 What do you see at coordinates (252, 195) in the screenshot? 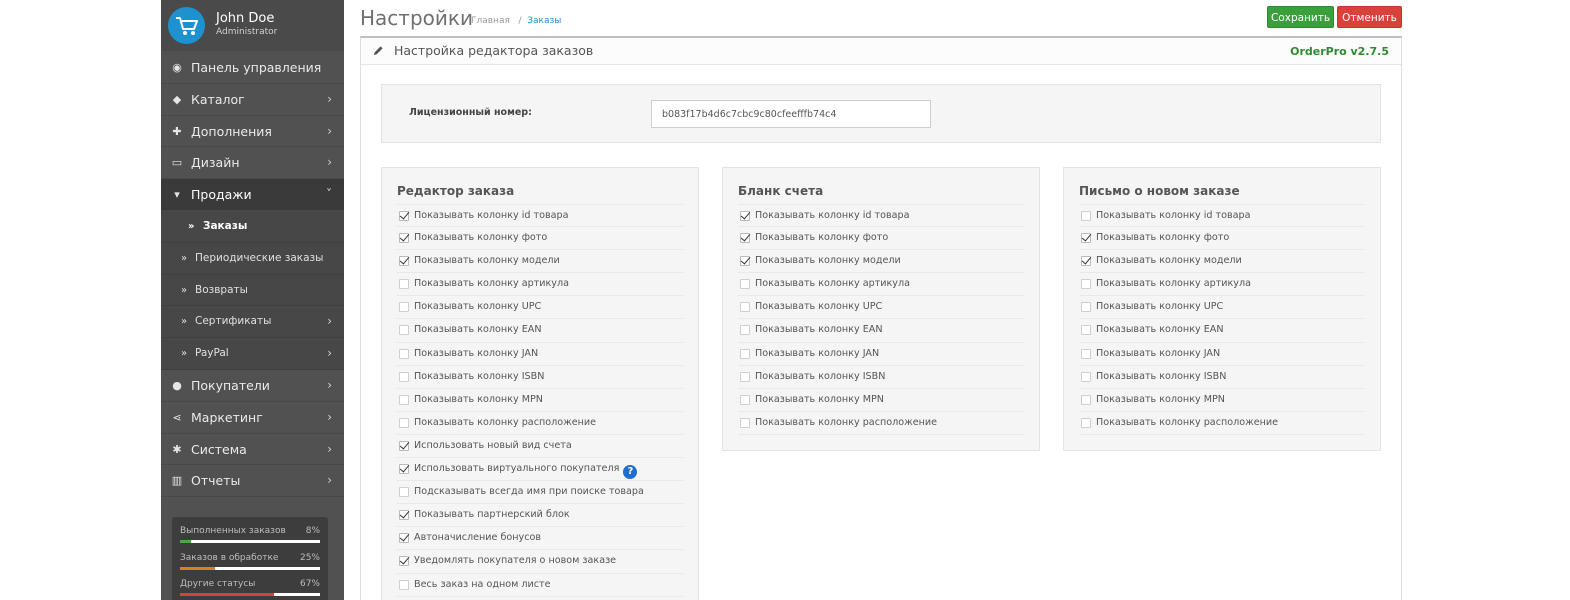
I see `sidebar-item-sales: ▾ Продажи ˅` at bounding box center [252, 195].